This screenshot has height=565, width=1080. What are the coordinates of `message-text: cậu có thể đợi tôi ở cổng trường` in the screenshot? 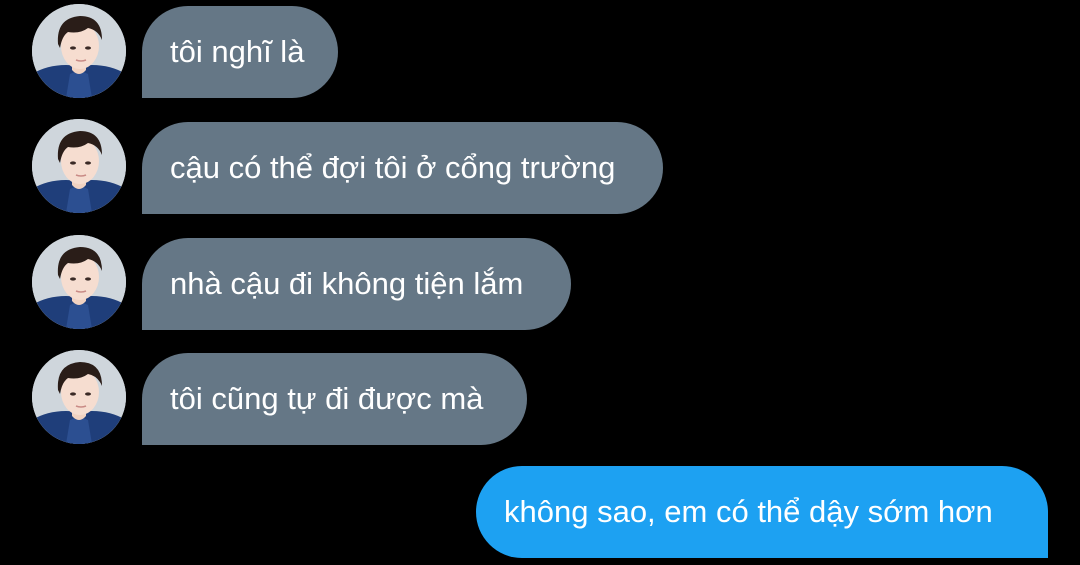 It's located at (393, 167).